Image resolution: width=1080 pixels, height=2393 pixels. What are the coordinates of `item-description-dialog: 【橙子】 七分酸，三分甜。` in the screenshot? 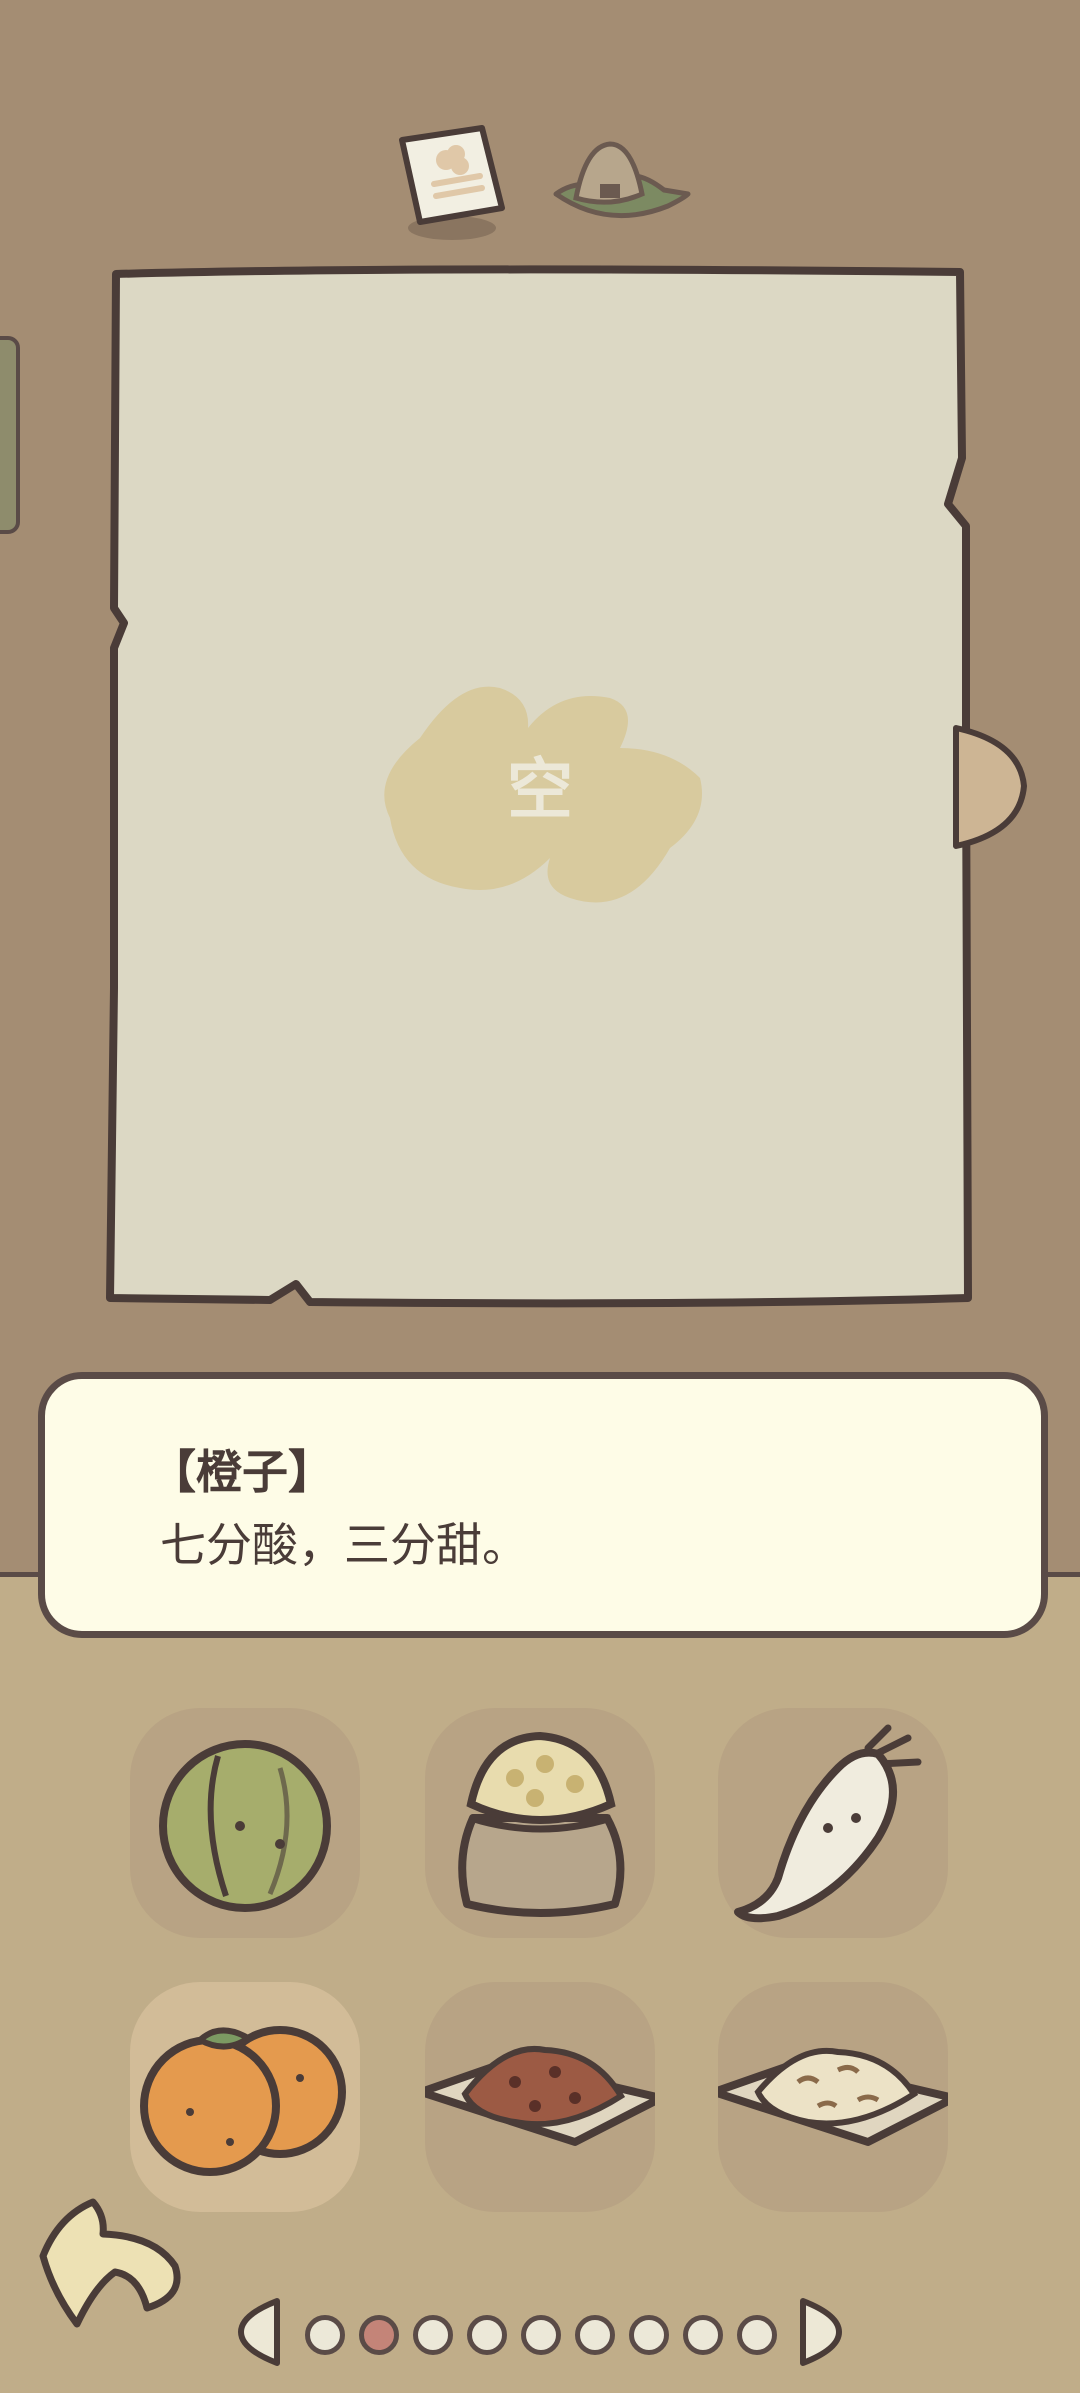 It's located at (543, 1505).